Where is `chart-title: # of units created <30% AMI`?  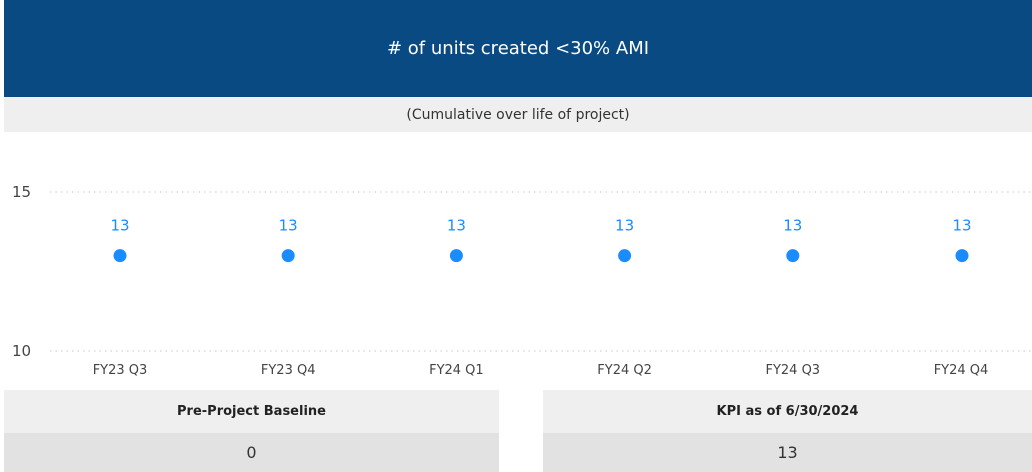 chart-title: # of units created <30% AMI is located at coordinates (518, 48).